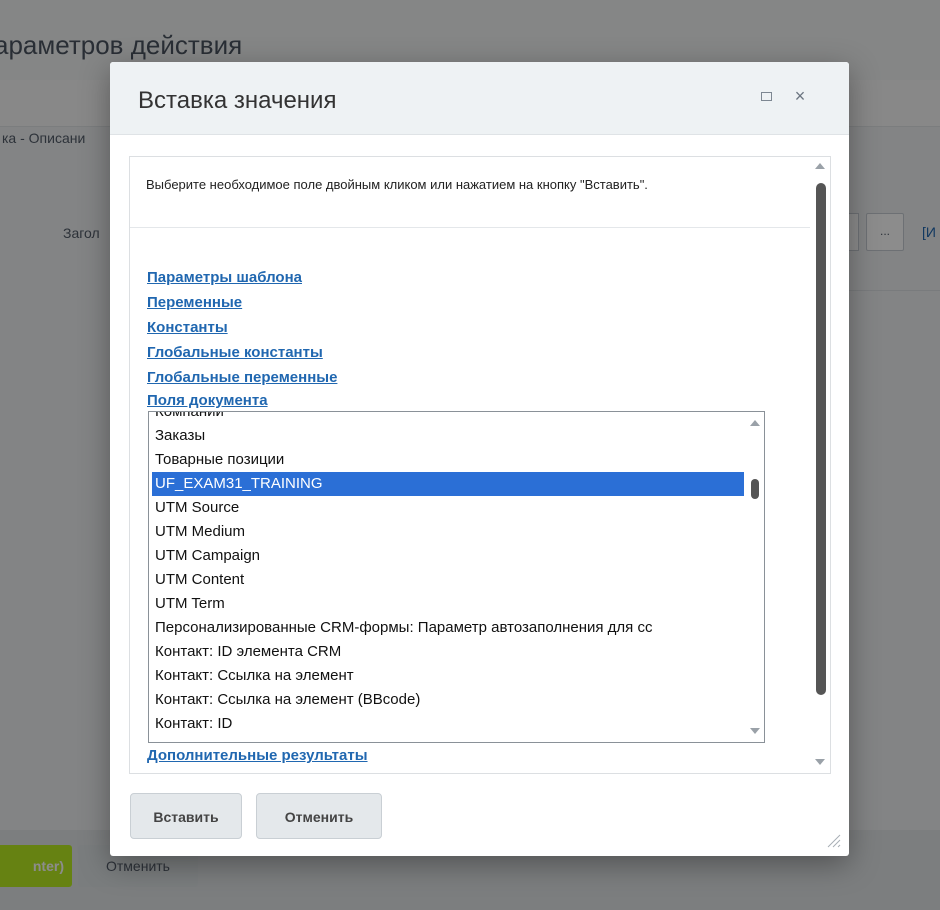 This screenshot has width=940, height=910. What do you see at coordinates (254, 676) in the screenshot?
I see `list-item: Контакт: Ссылка на элемент` at bounding box center [254, 676].